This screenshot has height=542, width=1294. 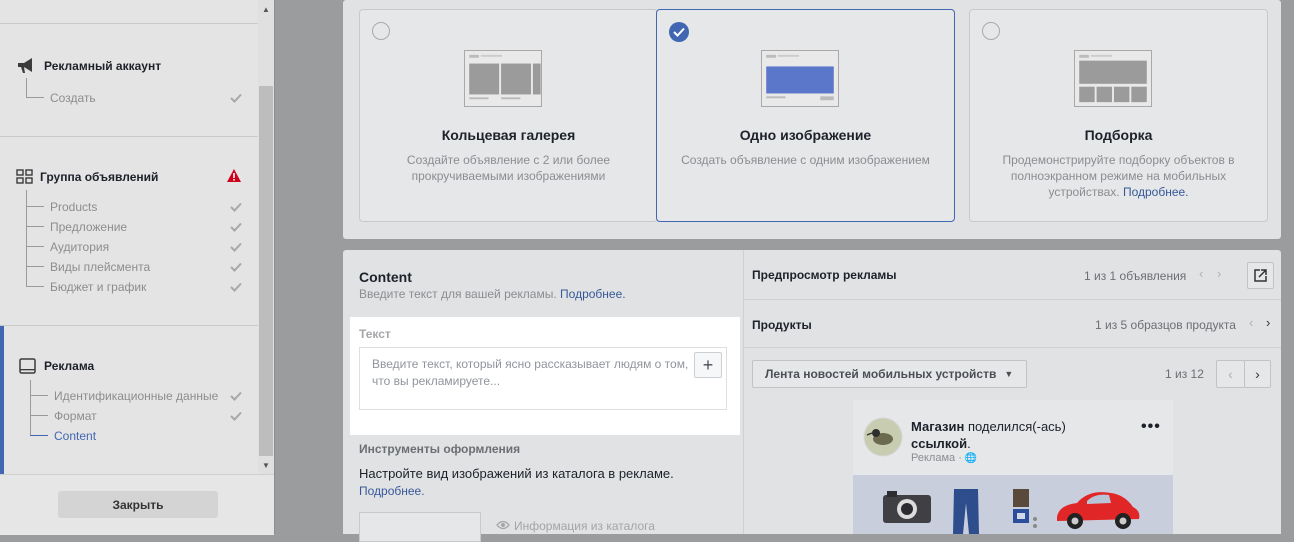 I want to click on sidebar-item-create: Создать, so click(x=73, y=98).